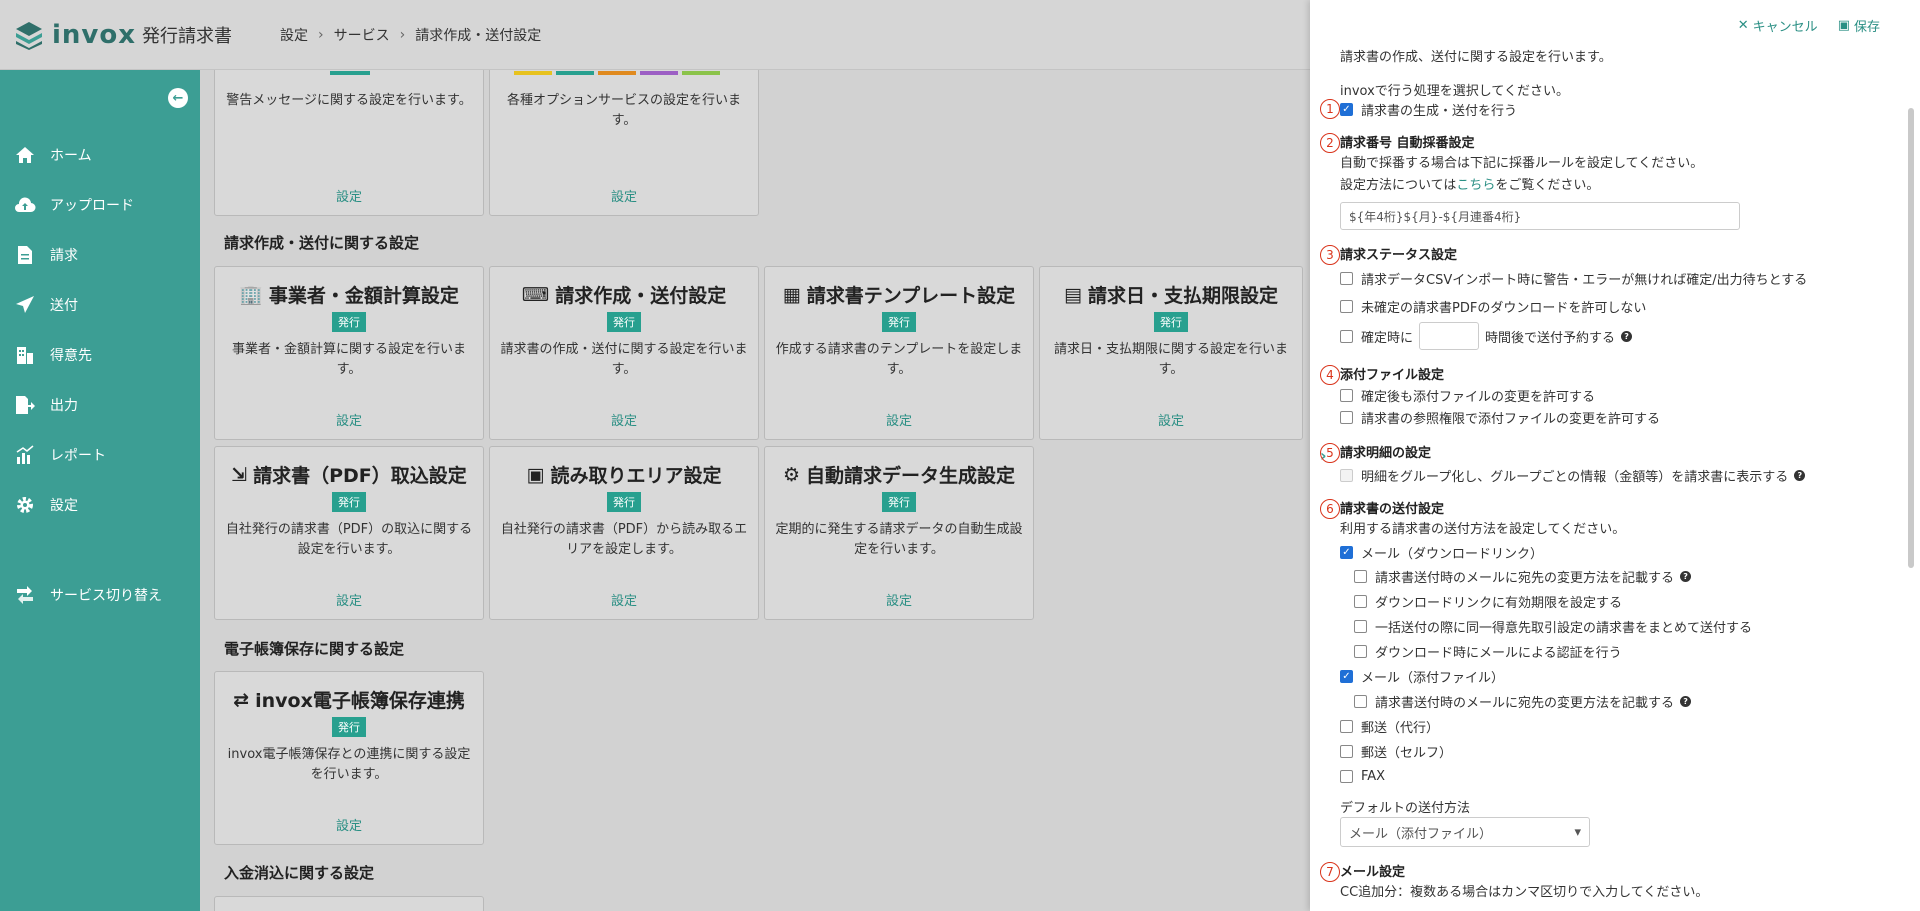 The width and height of the screenshot is (1920, 911). Describe the element at coordinates (1499, 603) in the screenshot. I see `option-label: ダウンロードリンクに有効期限を設定する` at that location.